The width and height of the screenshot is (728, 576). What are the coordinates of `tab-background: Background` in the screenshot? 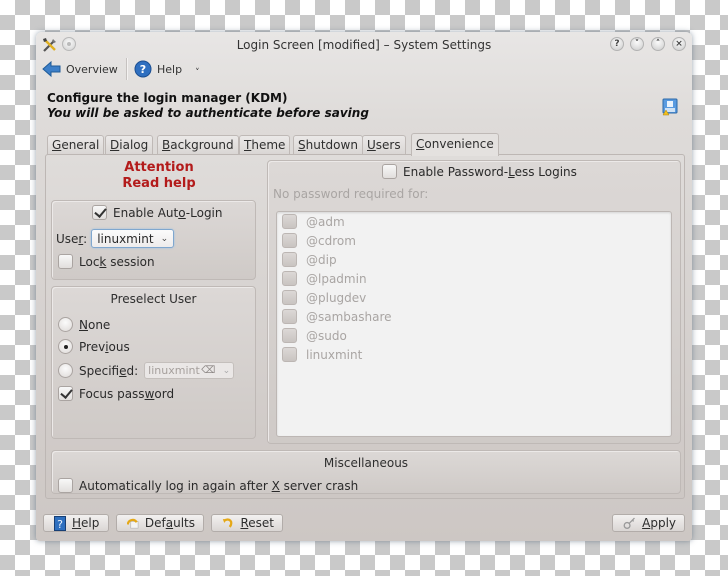 It's located at (198, 145).